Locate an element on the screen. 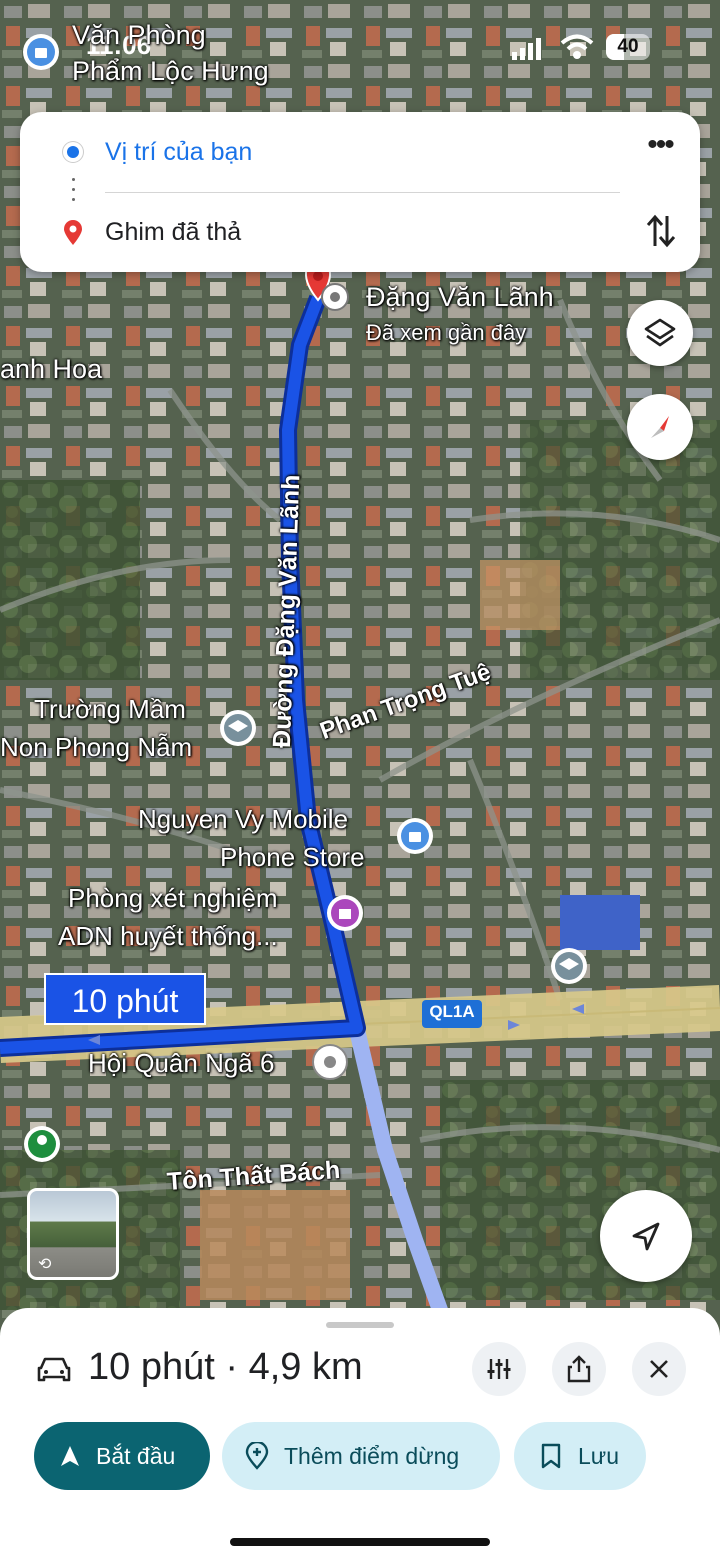 This screenshot has height=1560, width=720. battery-icon: 40 is located at coordinates (628, 47).